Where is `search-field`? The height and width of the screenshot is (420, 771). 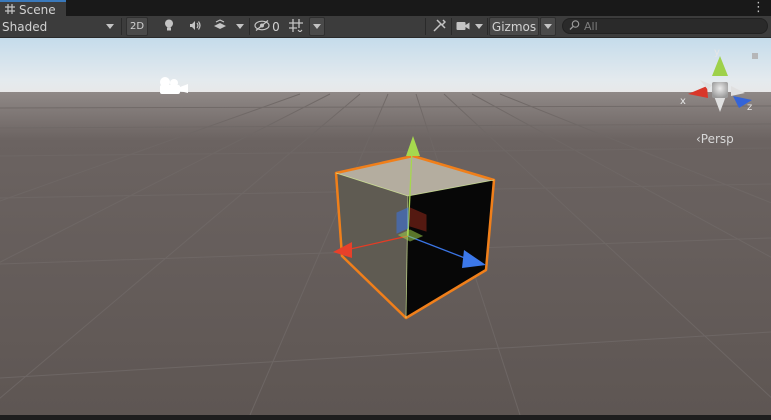
search-field is located at coordinates (665, 26).